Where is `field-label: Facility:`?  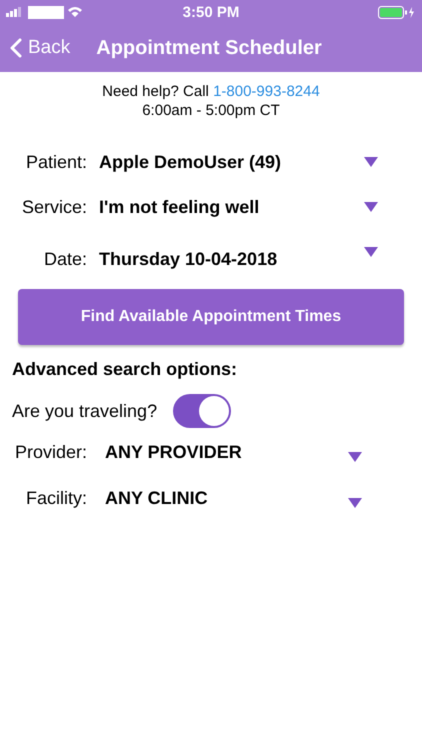
field-label: Facility: is located at coordinates (55, 498).